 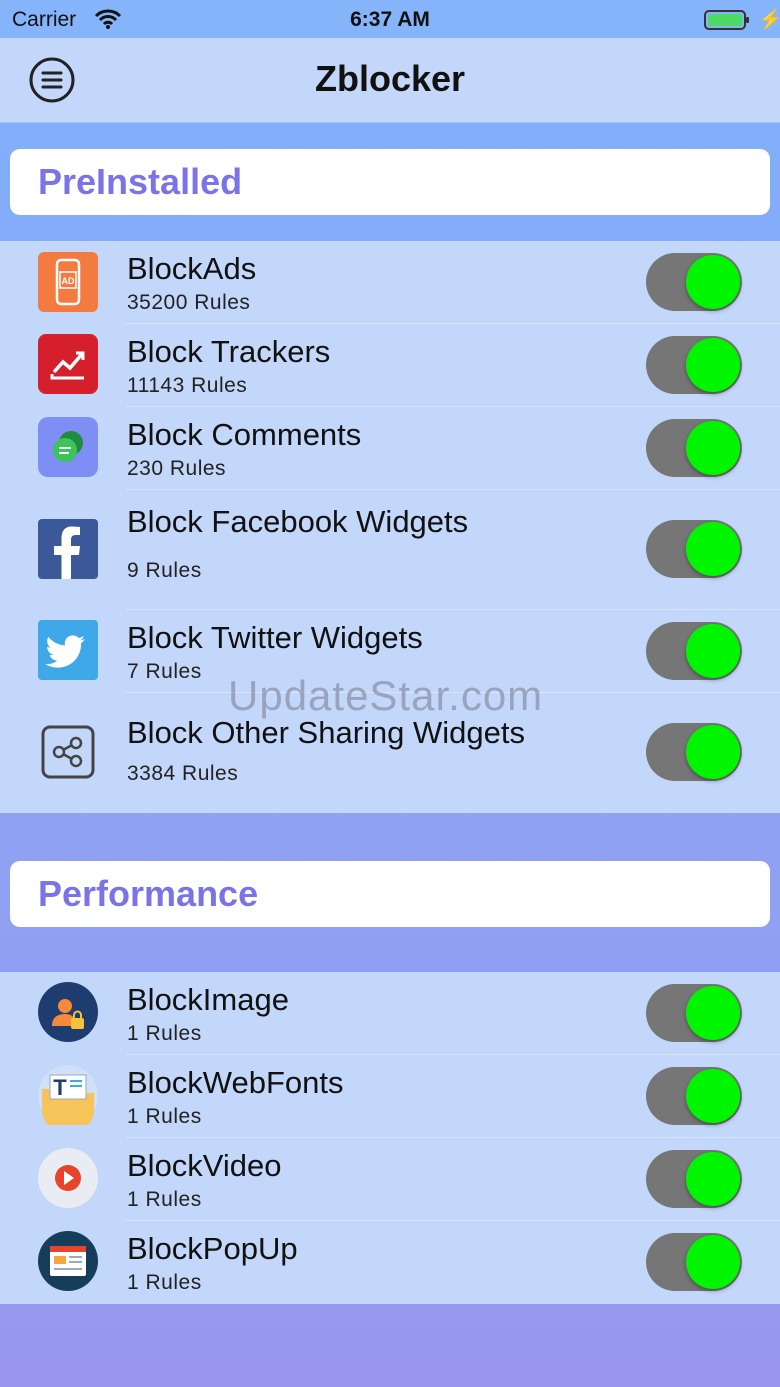 I want to click on rule-count: 3384 Rules, so click(x=183, y=773).